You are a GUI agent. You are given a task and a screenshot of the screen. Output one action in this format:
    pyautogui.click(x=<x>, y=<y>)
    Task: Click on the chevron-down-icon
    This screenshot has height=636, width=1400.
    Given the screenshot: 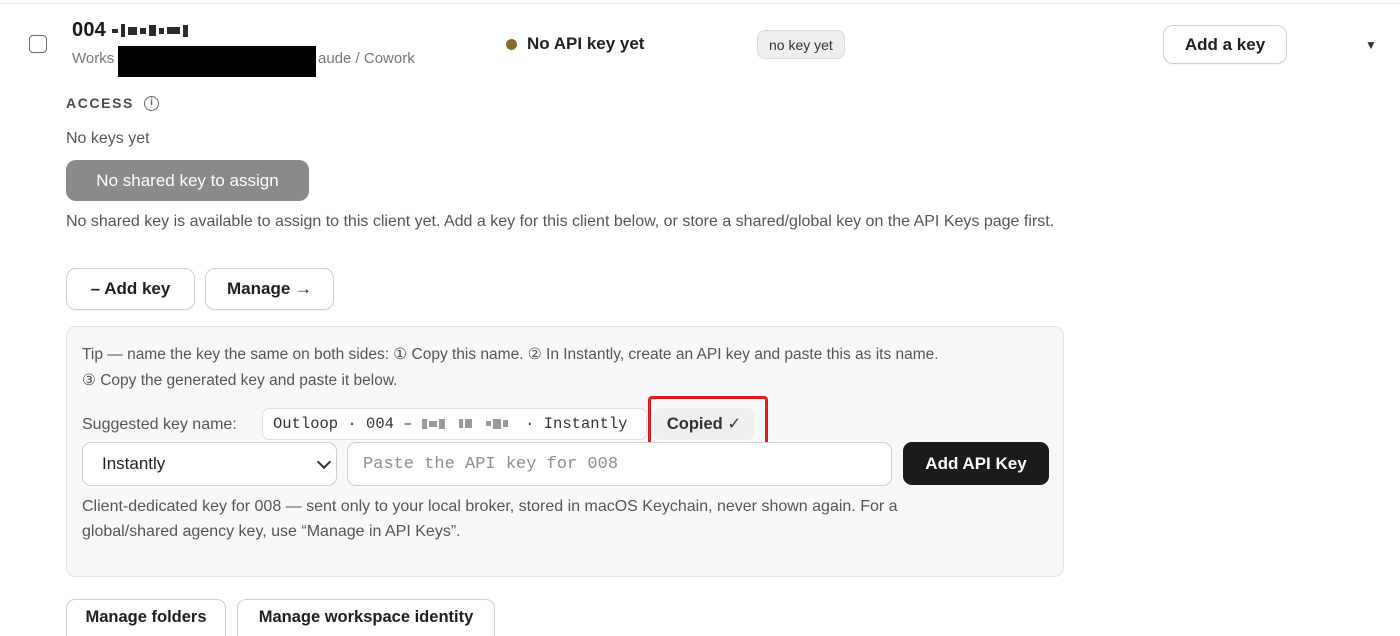 What is the action you would take?
    pyautogui.click(x=324, y=462)
    